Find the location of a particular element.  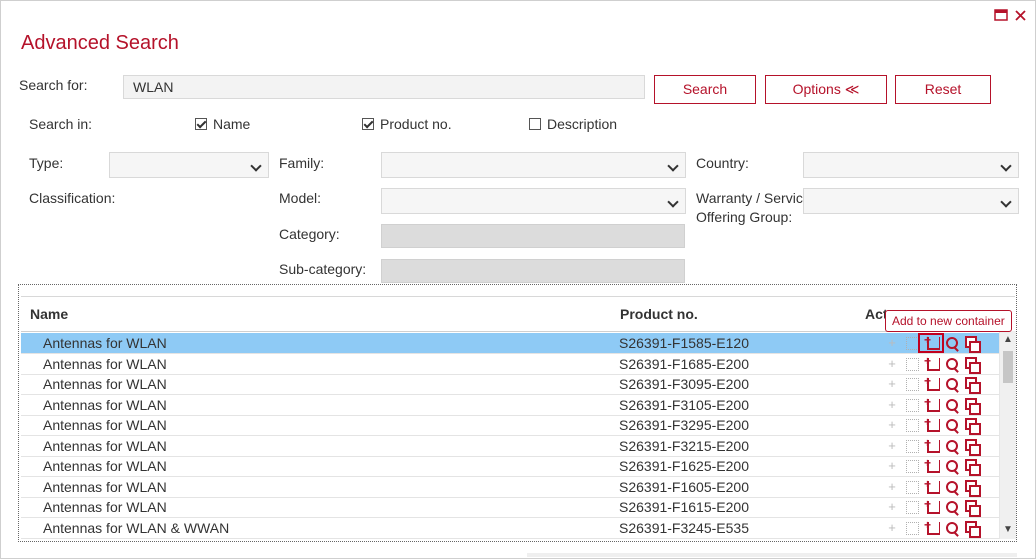

options-button: Options ≪ is located at coordinates (826, 89).